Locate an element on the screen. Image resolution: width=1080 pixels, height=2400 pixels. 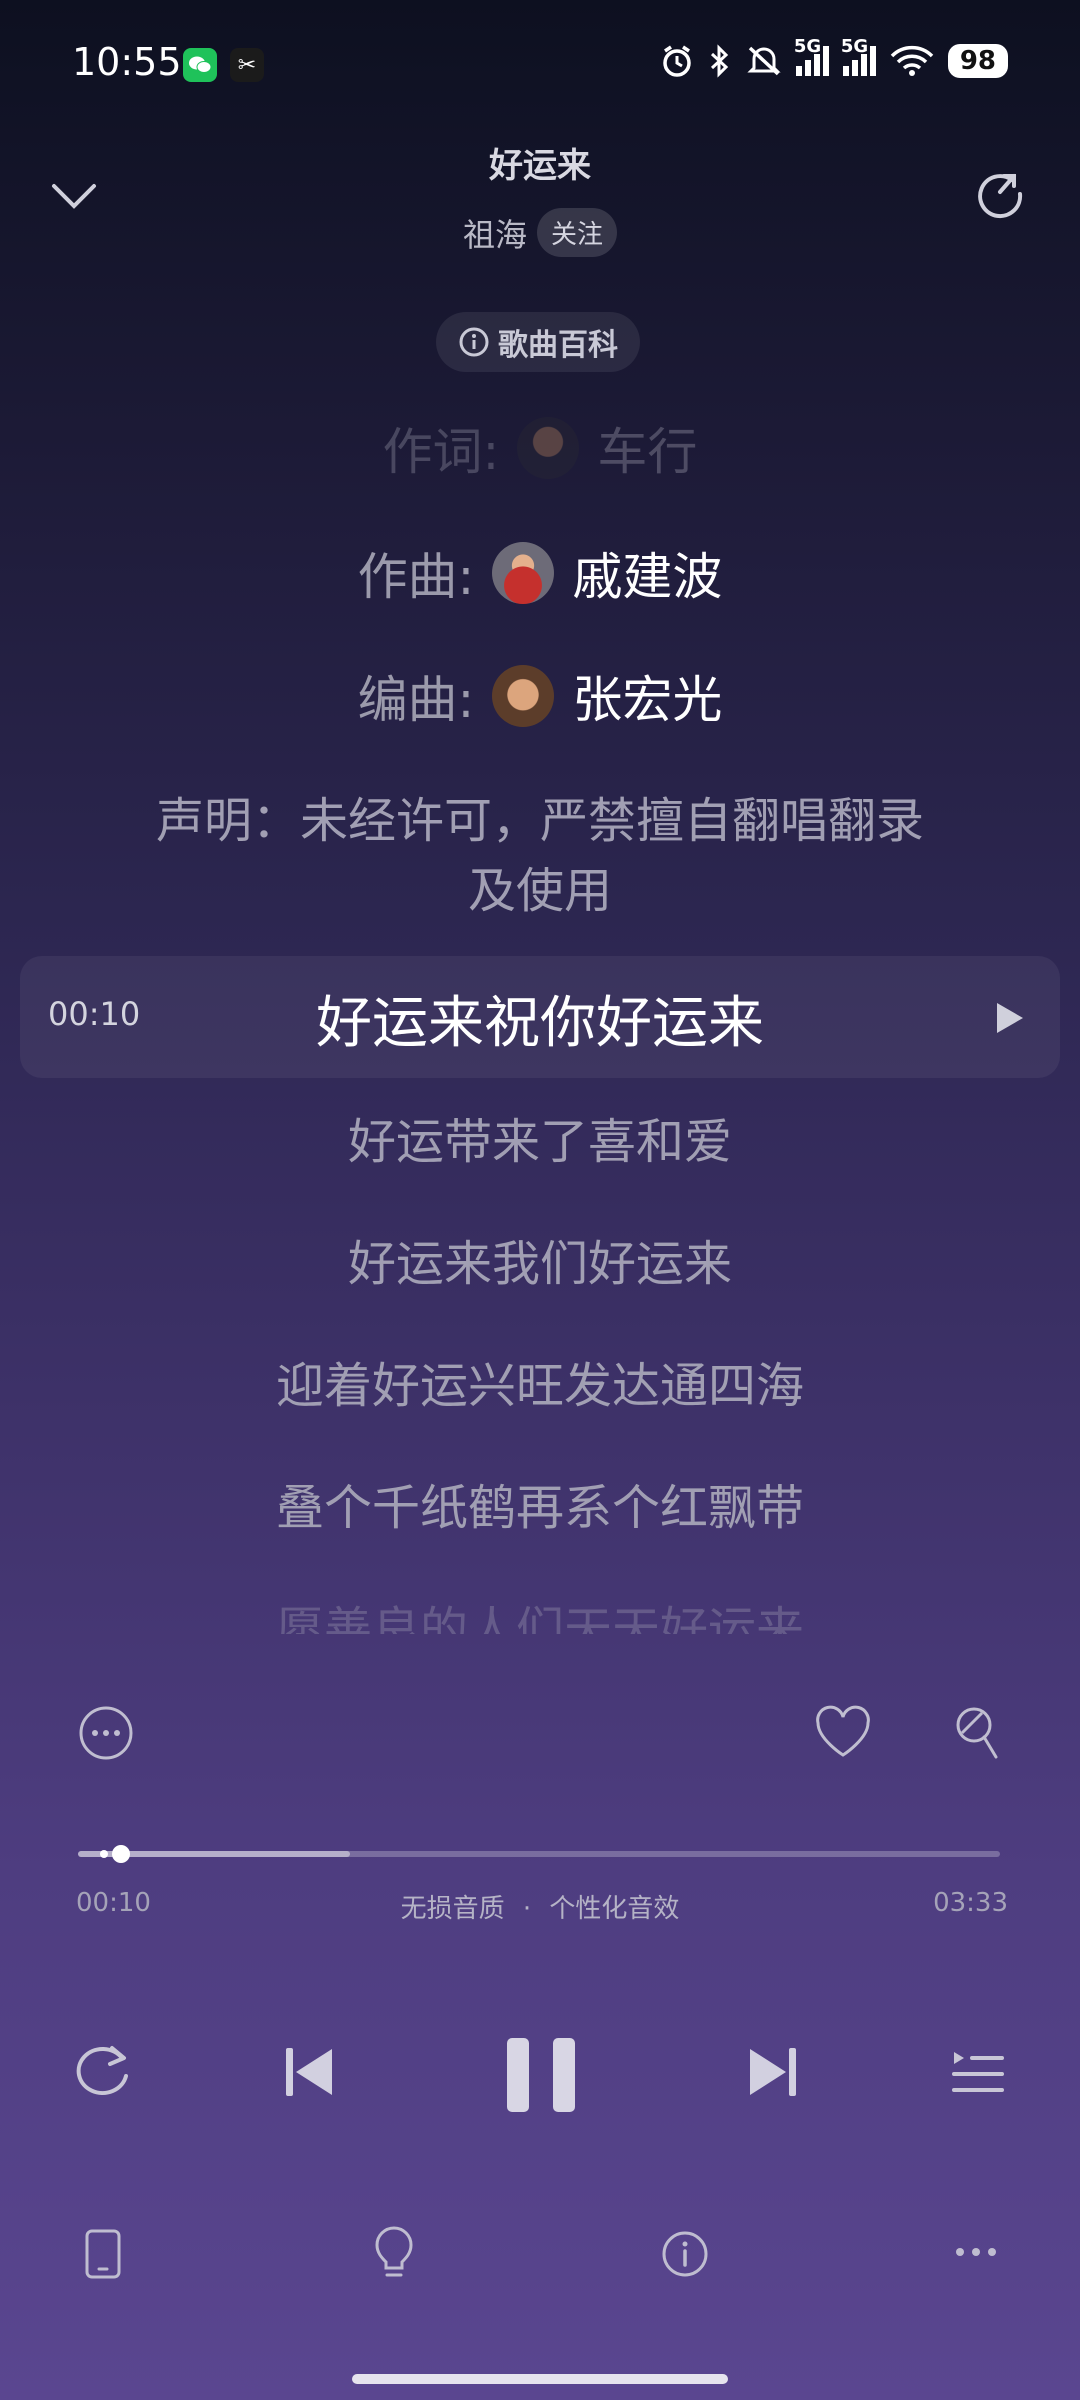
lightbulb-icon is located at coordinates (394, 2254).